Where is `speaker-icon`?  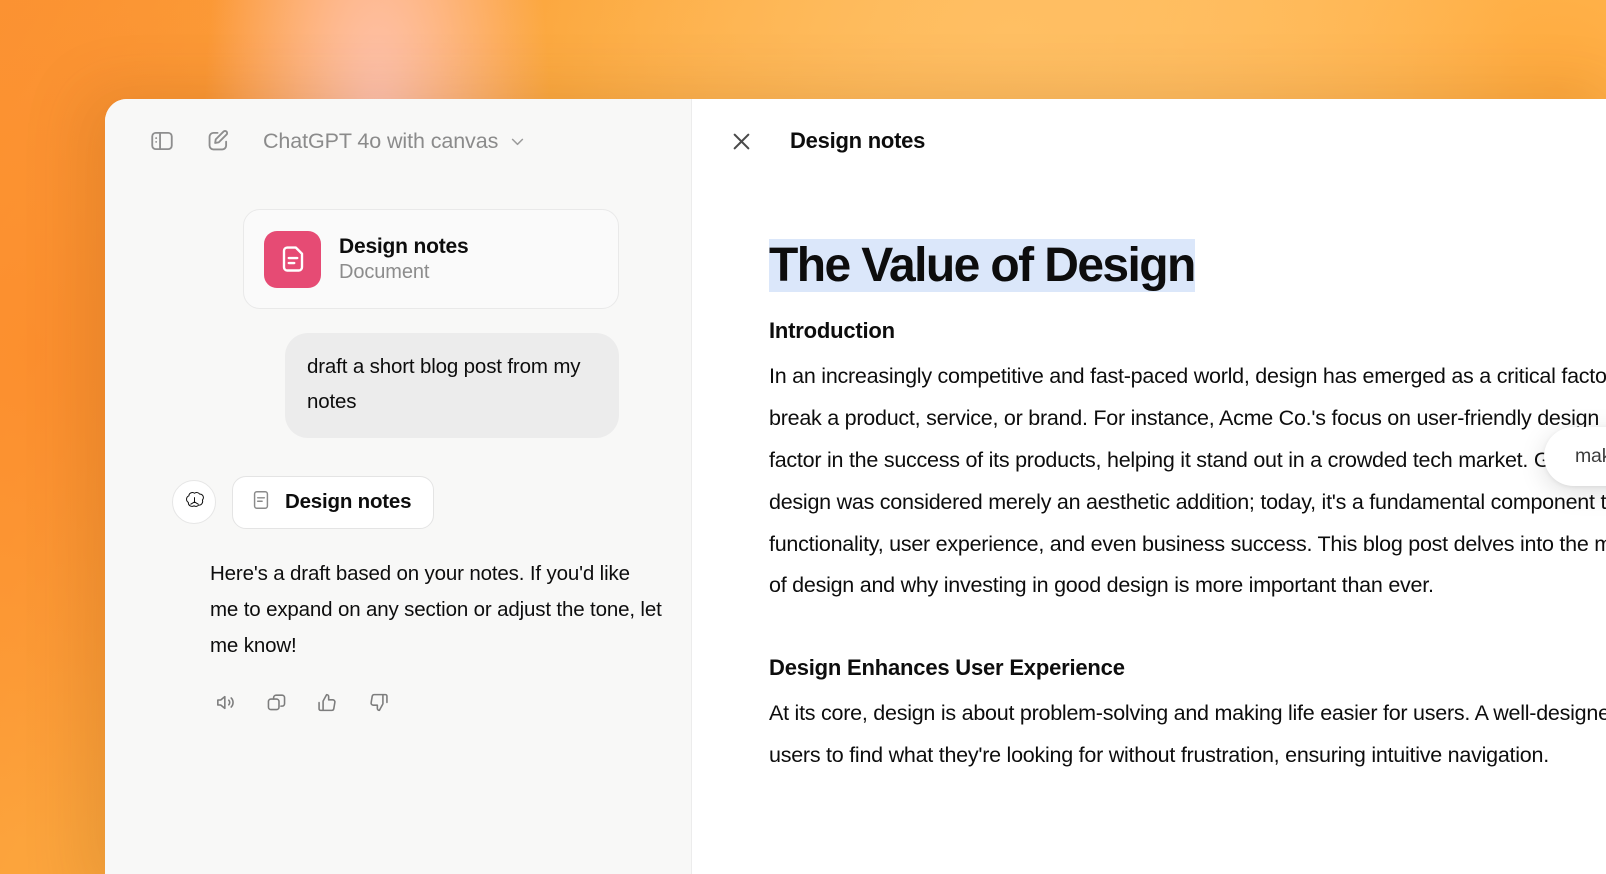
speaker-icon is located at coordinates (225, 703).